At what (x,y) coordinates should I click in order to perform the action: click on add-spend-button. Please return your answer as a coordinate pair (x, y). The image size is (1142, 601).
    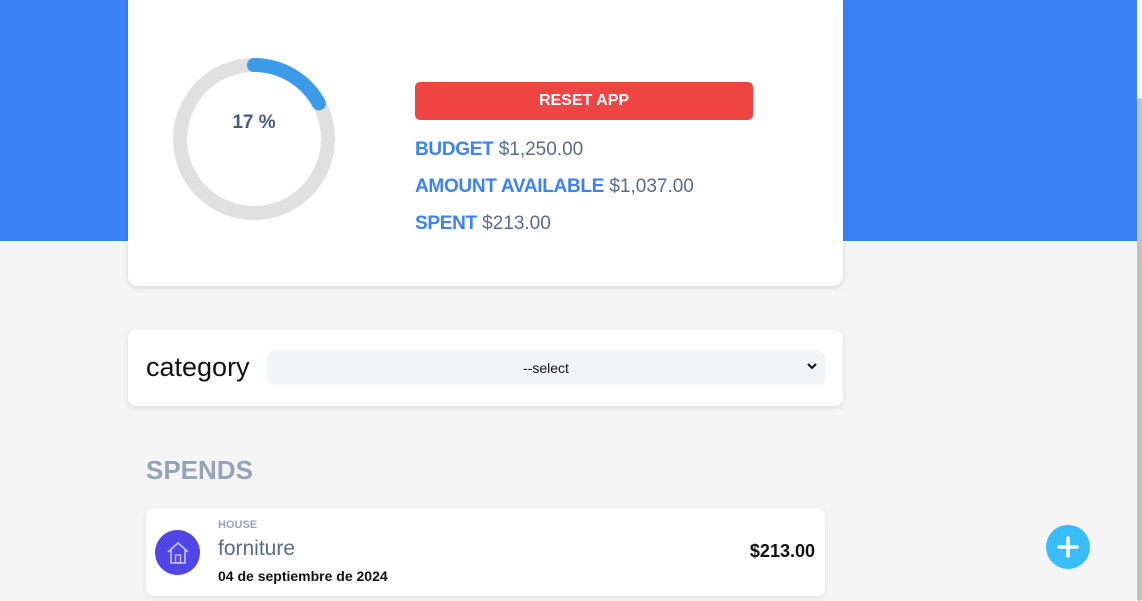
    Looking at the image, I should click on (1068, 547).